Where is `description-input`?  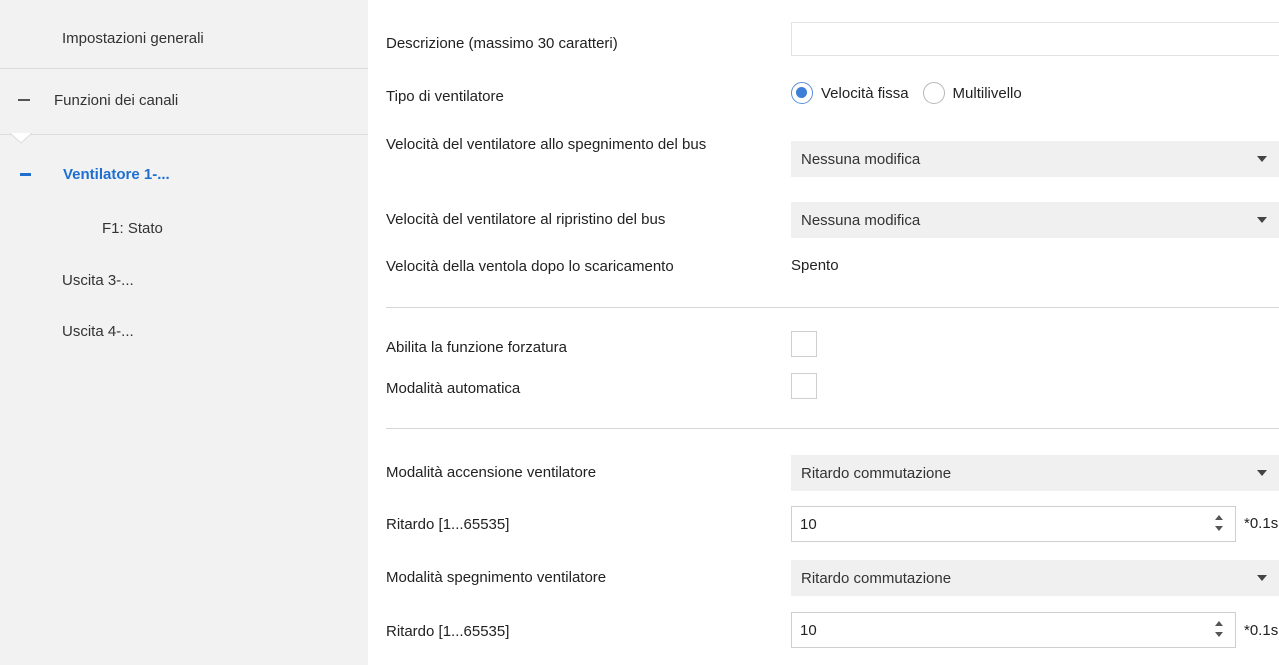
description-input is located at coordinates (1035, 39).